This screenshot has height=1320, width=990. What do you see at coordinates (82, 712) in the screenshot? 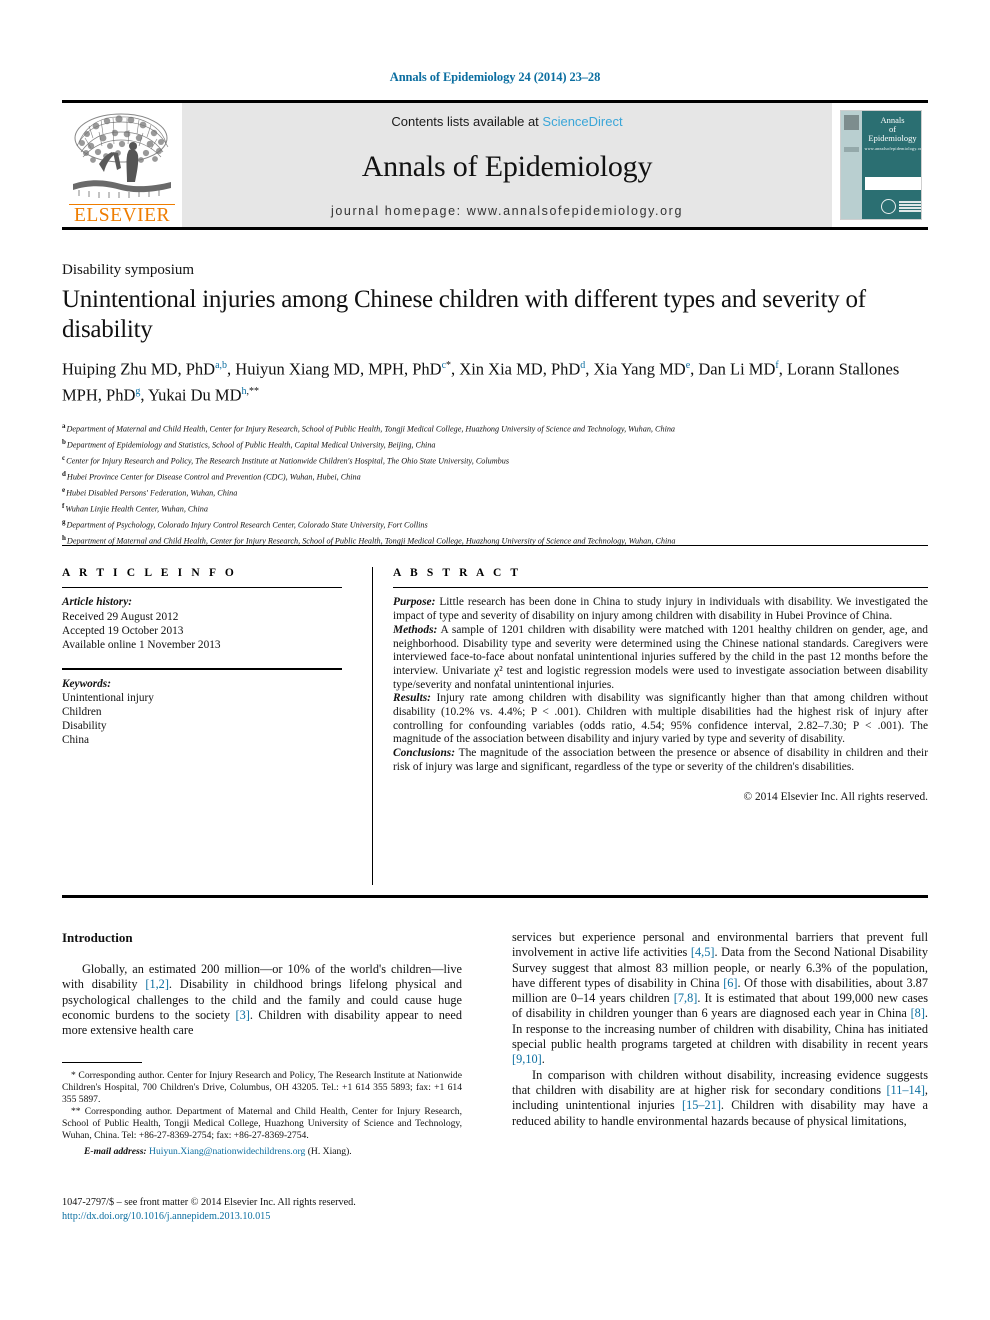
I see `keyword-item: Children` at bounding box center [82, 712].